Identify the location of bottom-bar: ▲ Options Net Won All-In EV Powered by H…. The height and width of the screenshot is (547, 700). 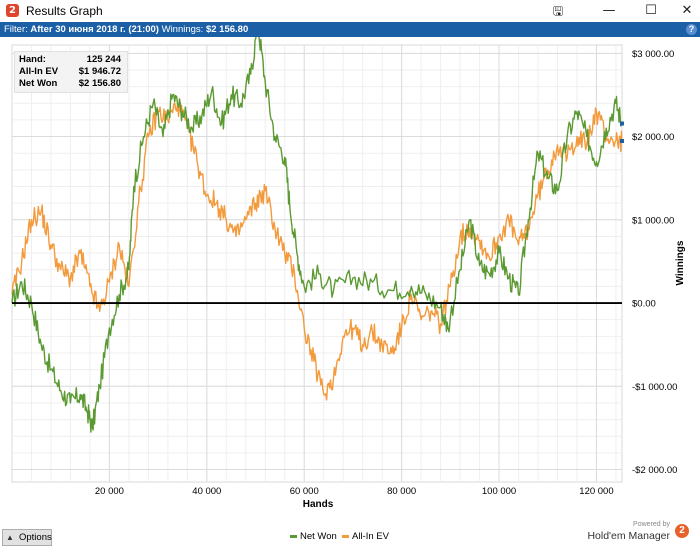
(350, 534).